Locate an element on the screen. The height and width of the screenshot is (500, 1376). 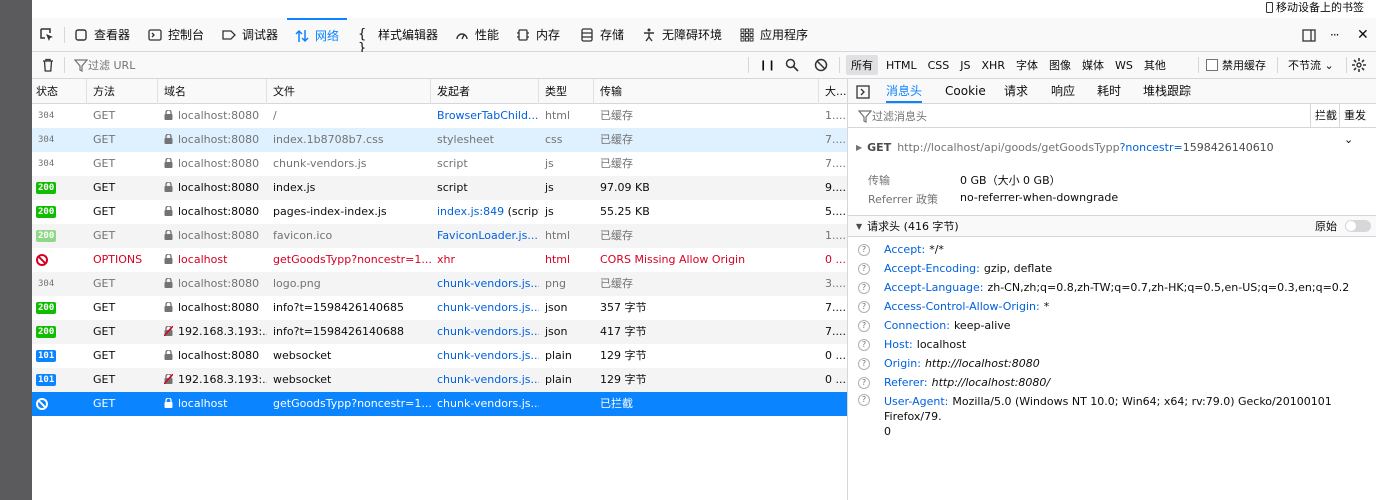
url-filter-input: 过滤 URL is located at coordinates (409, 65).